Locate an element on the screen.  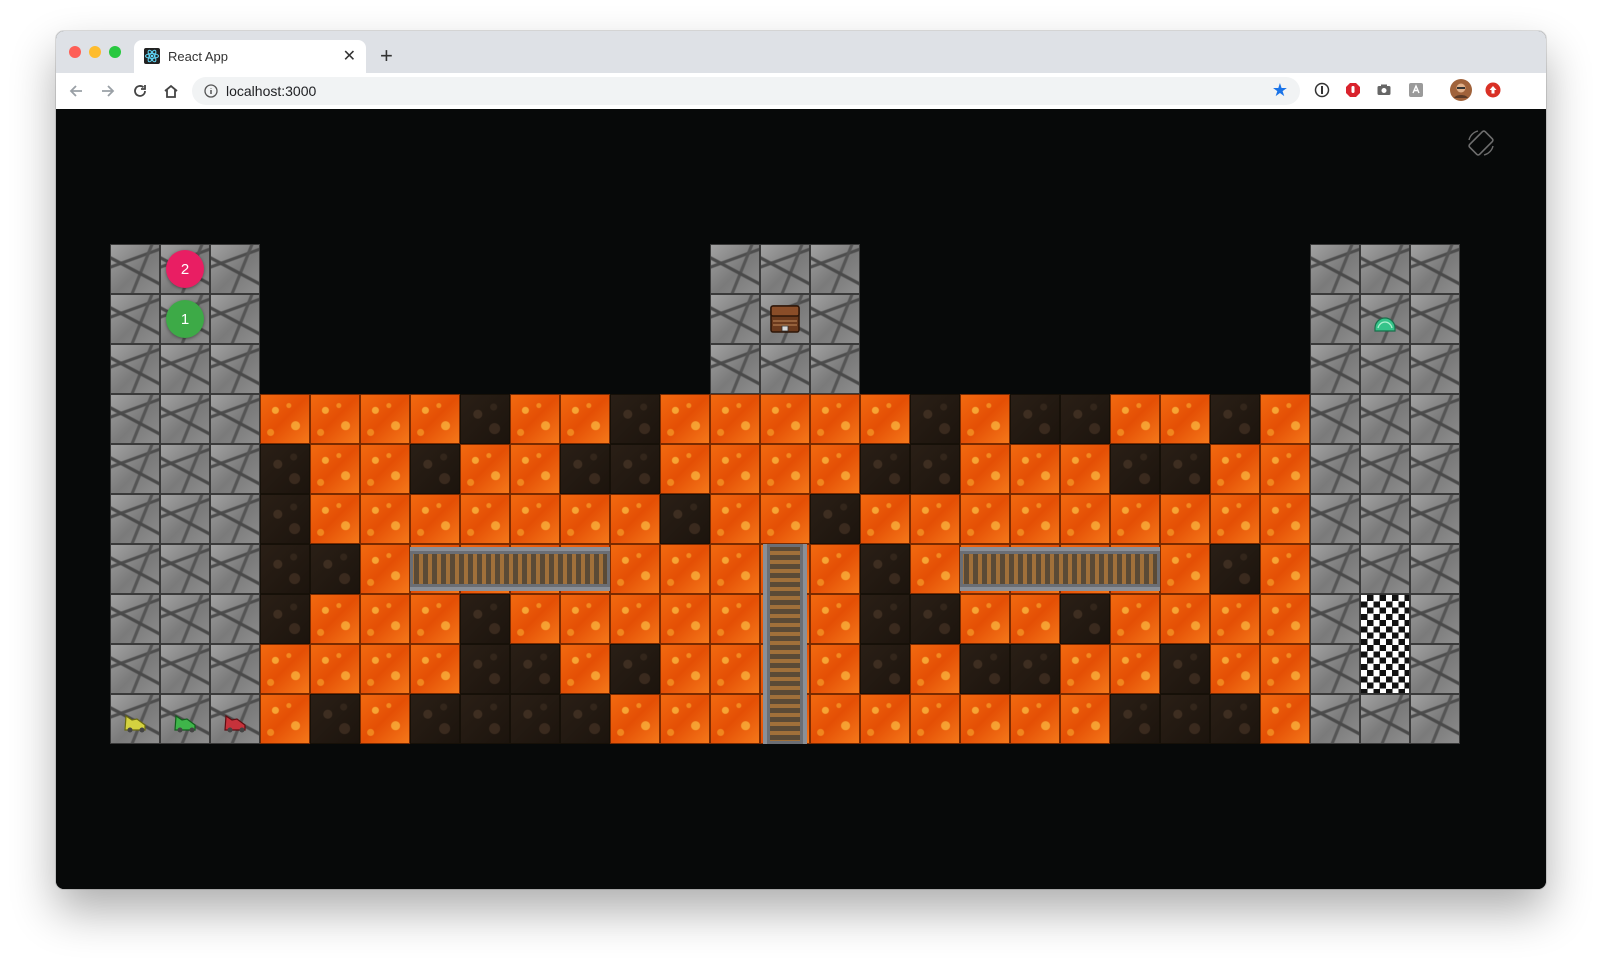
password-extension-icon is located at coordinates (1322, 90).